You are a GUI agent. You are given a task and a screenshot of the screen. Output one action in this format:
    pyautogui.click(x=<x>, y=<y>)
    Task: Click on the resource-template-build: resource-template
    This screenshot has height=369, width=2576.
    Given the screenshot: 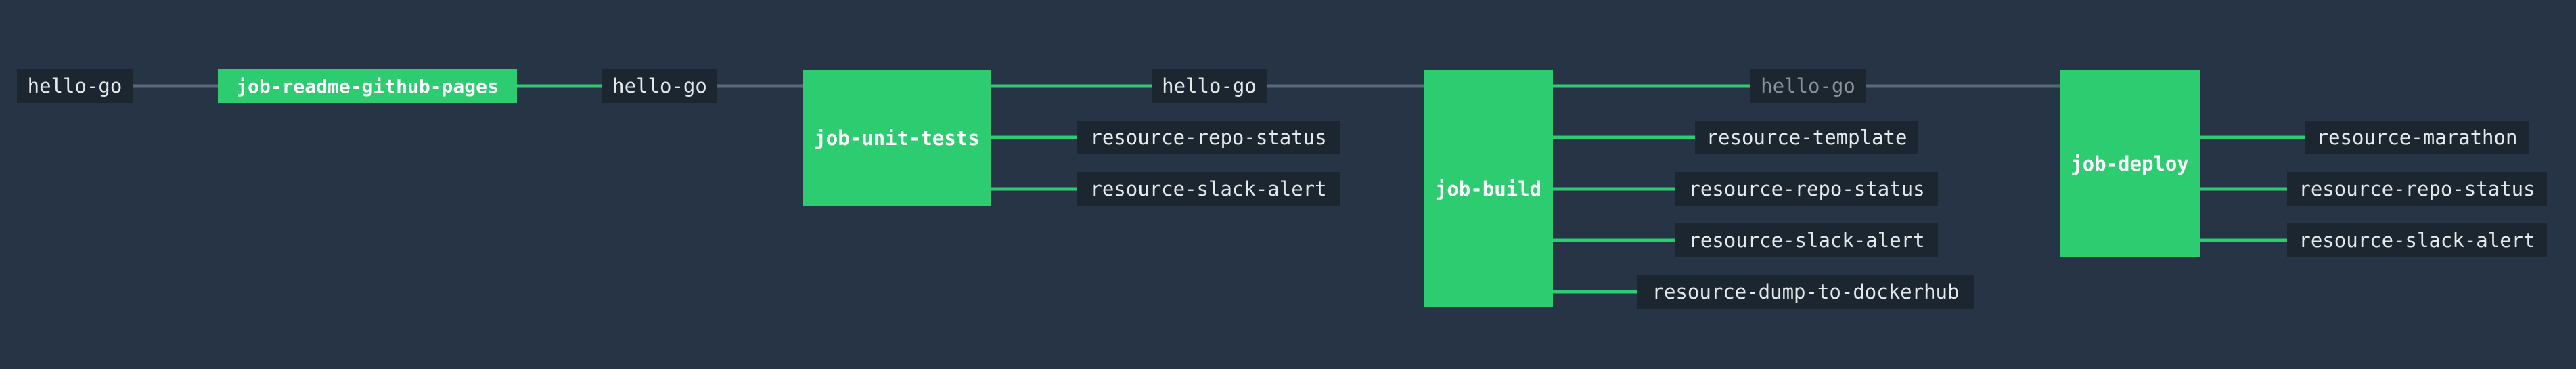 What is the action you would take?
    pyautogui.click(x=1806, y=137)
    